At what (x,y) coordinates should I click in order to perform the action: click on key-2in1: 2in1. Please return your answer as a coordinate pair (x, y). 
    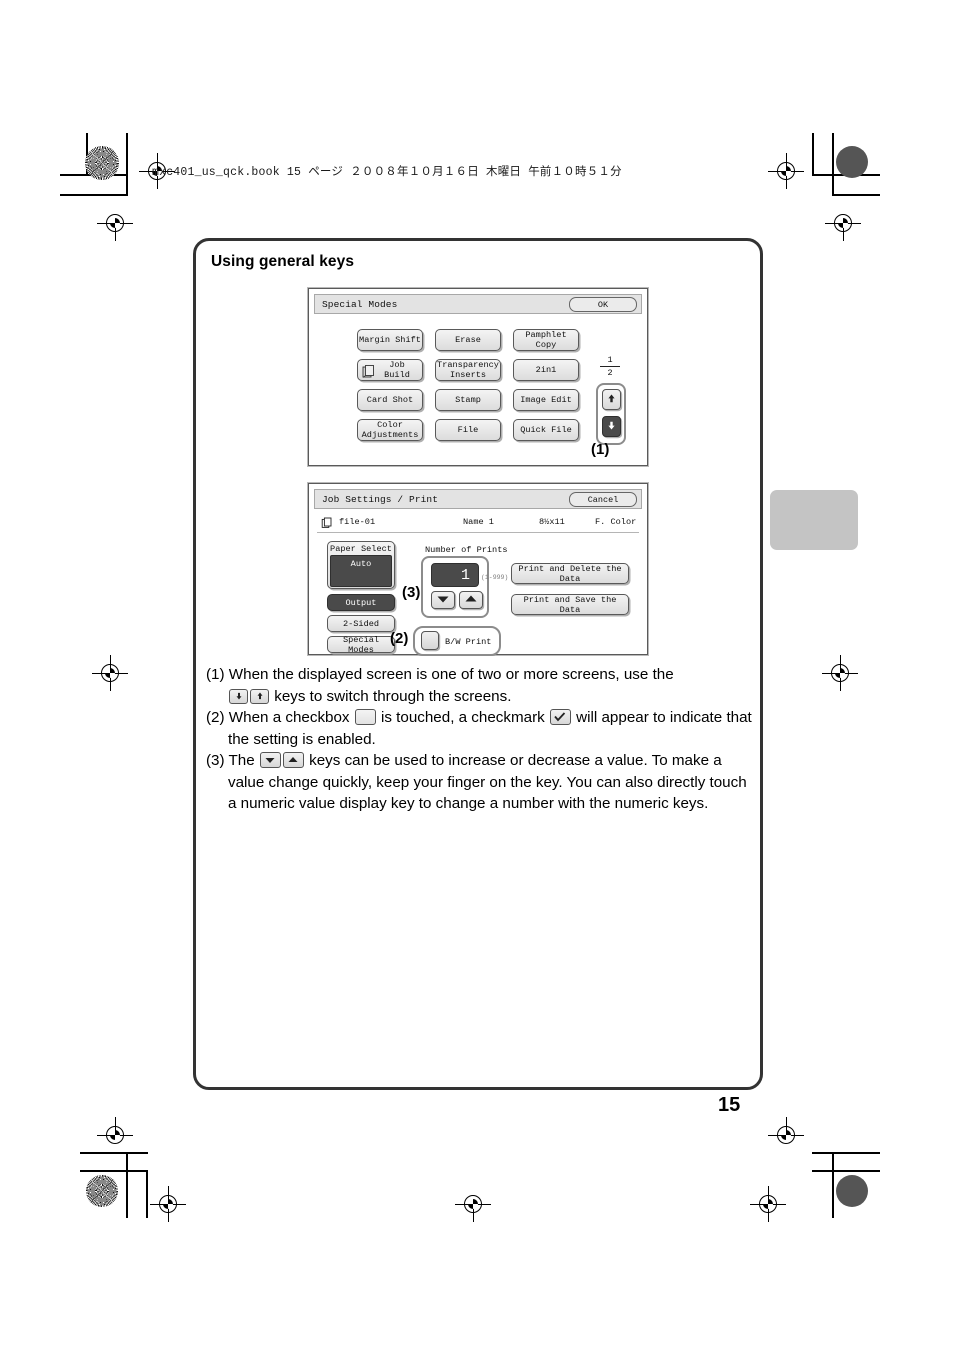
    Looking at the image, I should click on (546, 370).